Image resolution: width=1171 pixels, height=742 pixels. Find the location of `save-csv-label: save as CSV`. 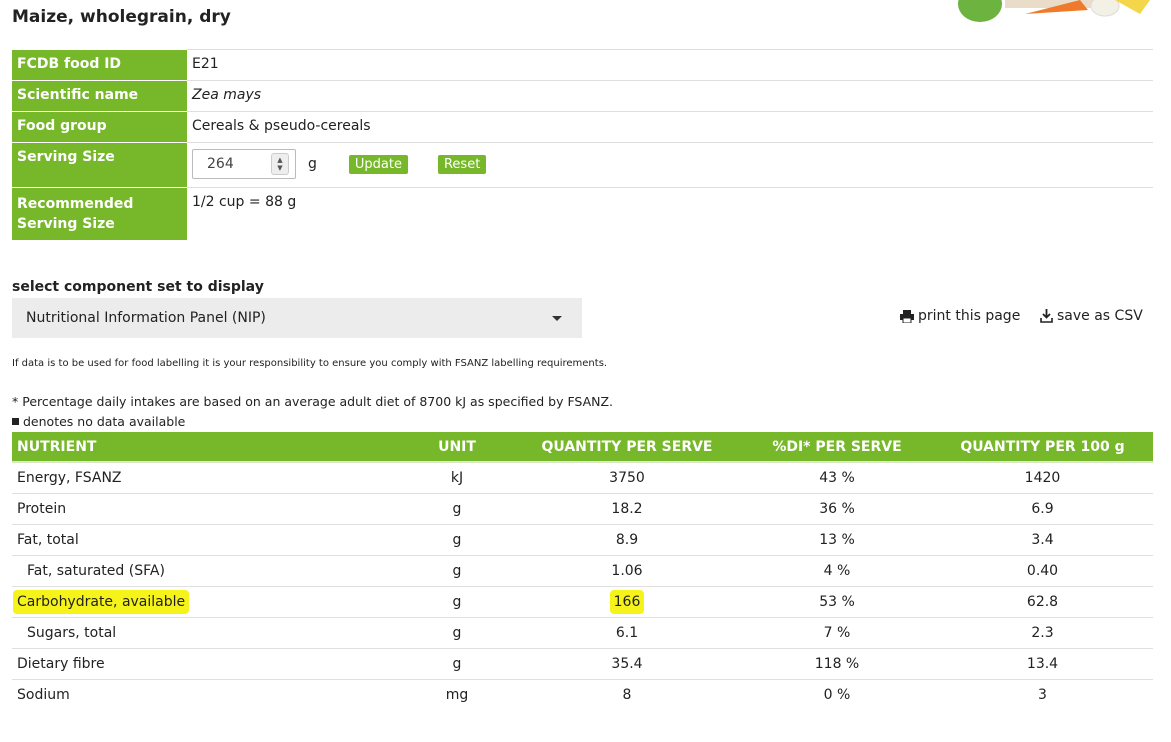

save-csv-label: save as CSV is located at coordinates (1100, 316).